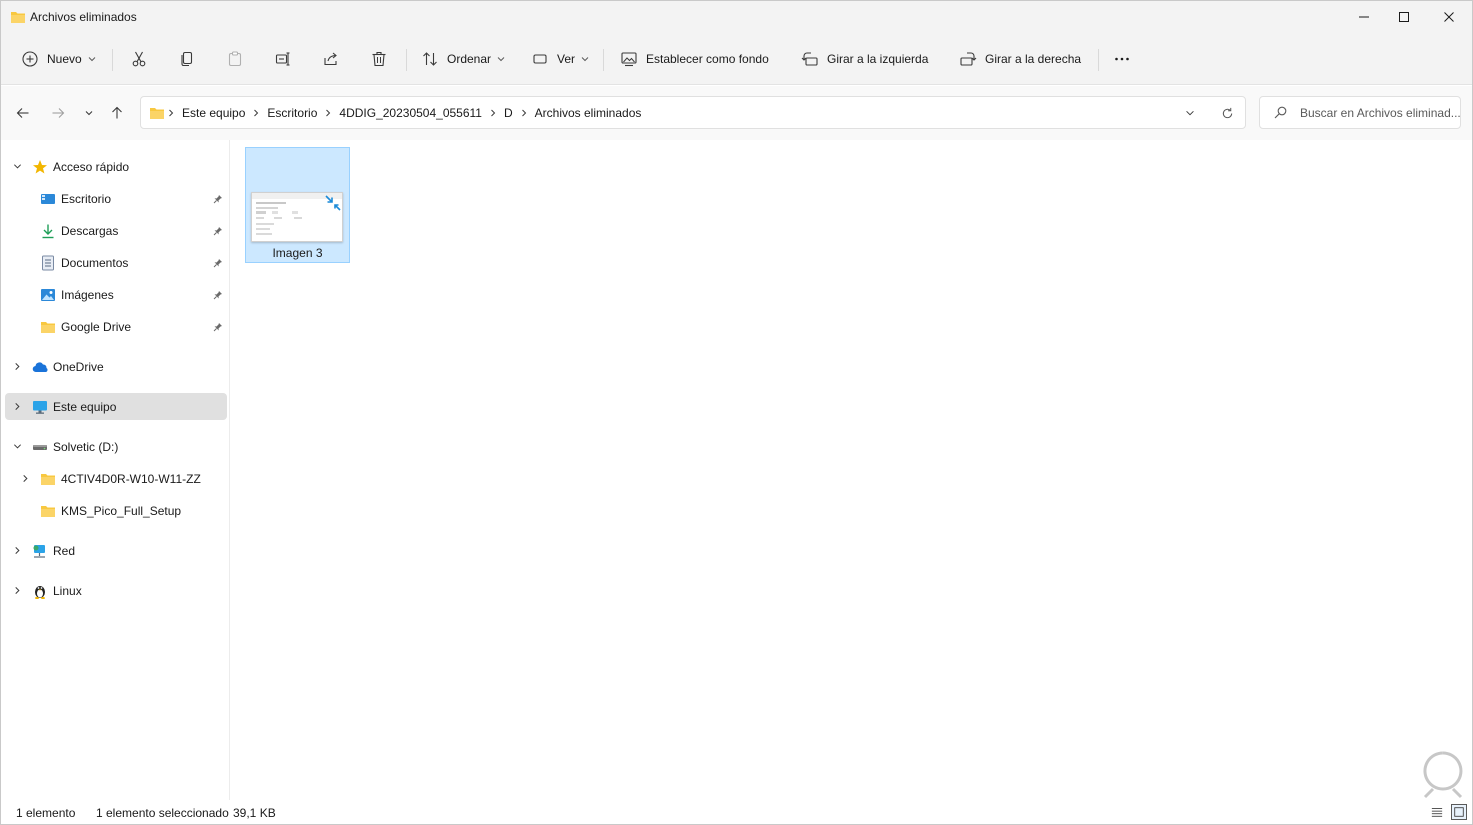 The image size is (1473, 825). I want to click on sidebar-item-pictures: Imágenes, so click(116, 294).